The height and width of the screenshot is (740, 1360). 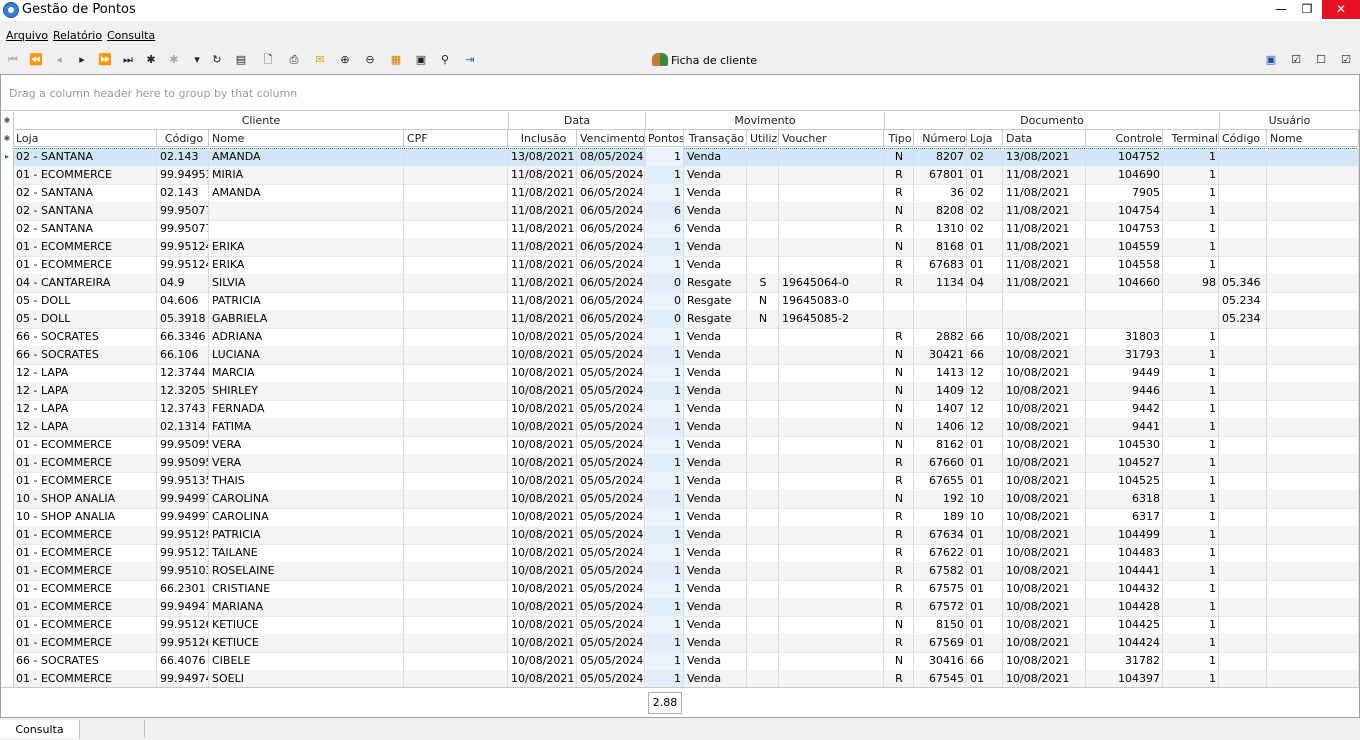 I want to click on cell-numero: 2882, so click(x=941, y=337).